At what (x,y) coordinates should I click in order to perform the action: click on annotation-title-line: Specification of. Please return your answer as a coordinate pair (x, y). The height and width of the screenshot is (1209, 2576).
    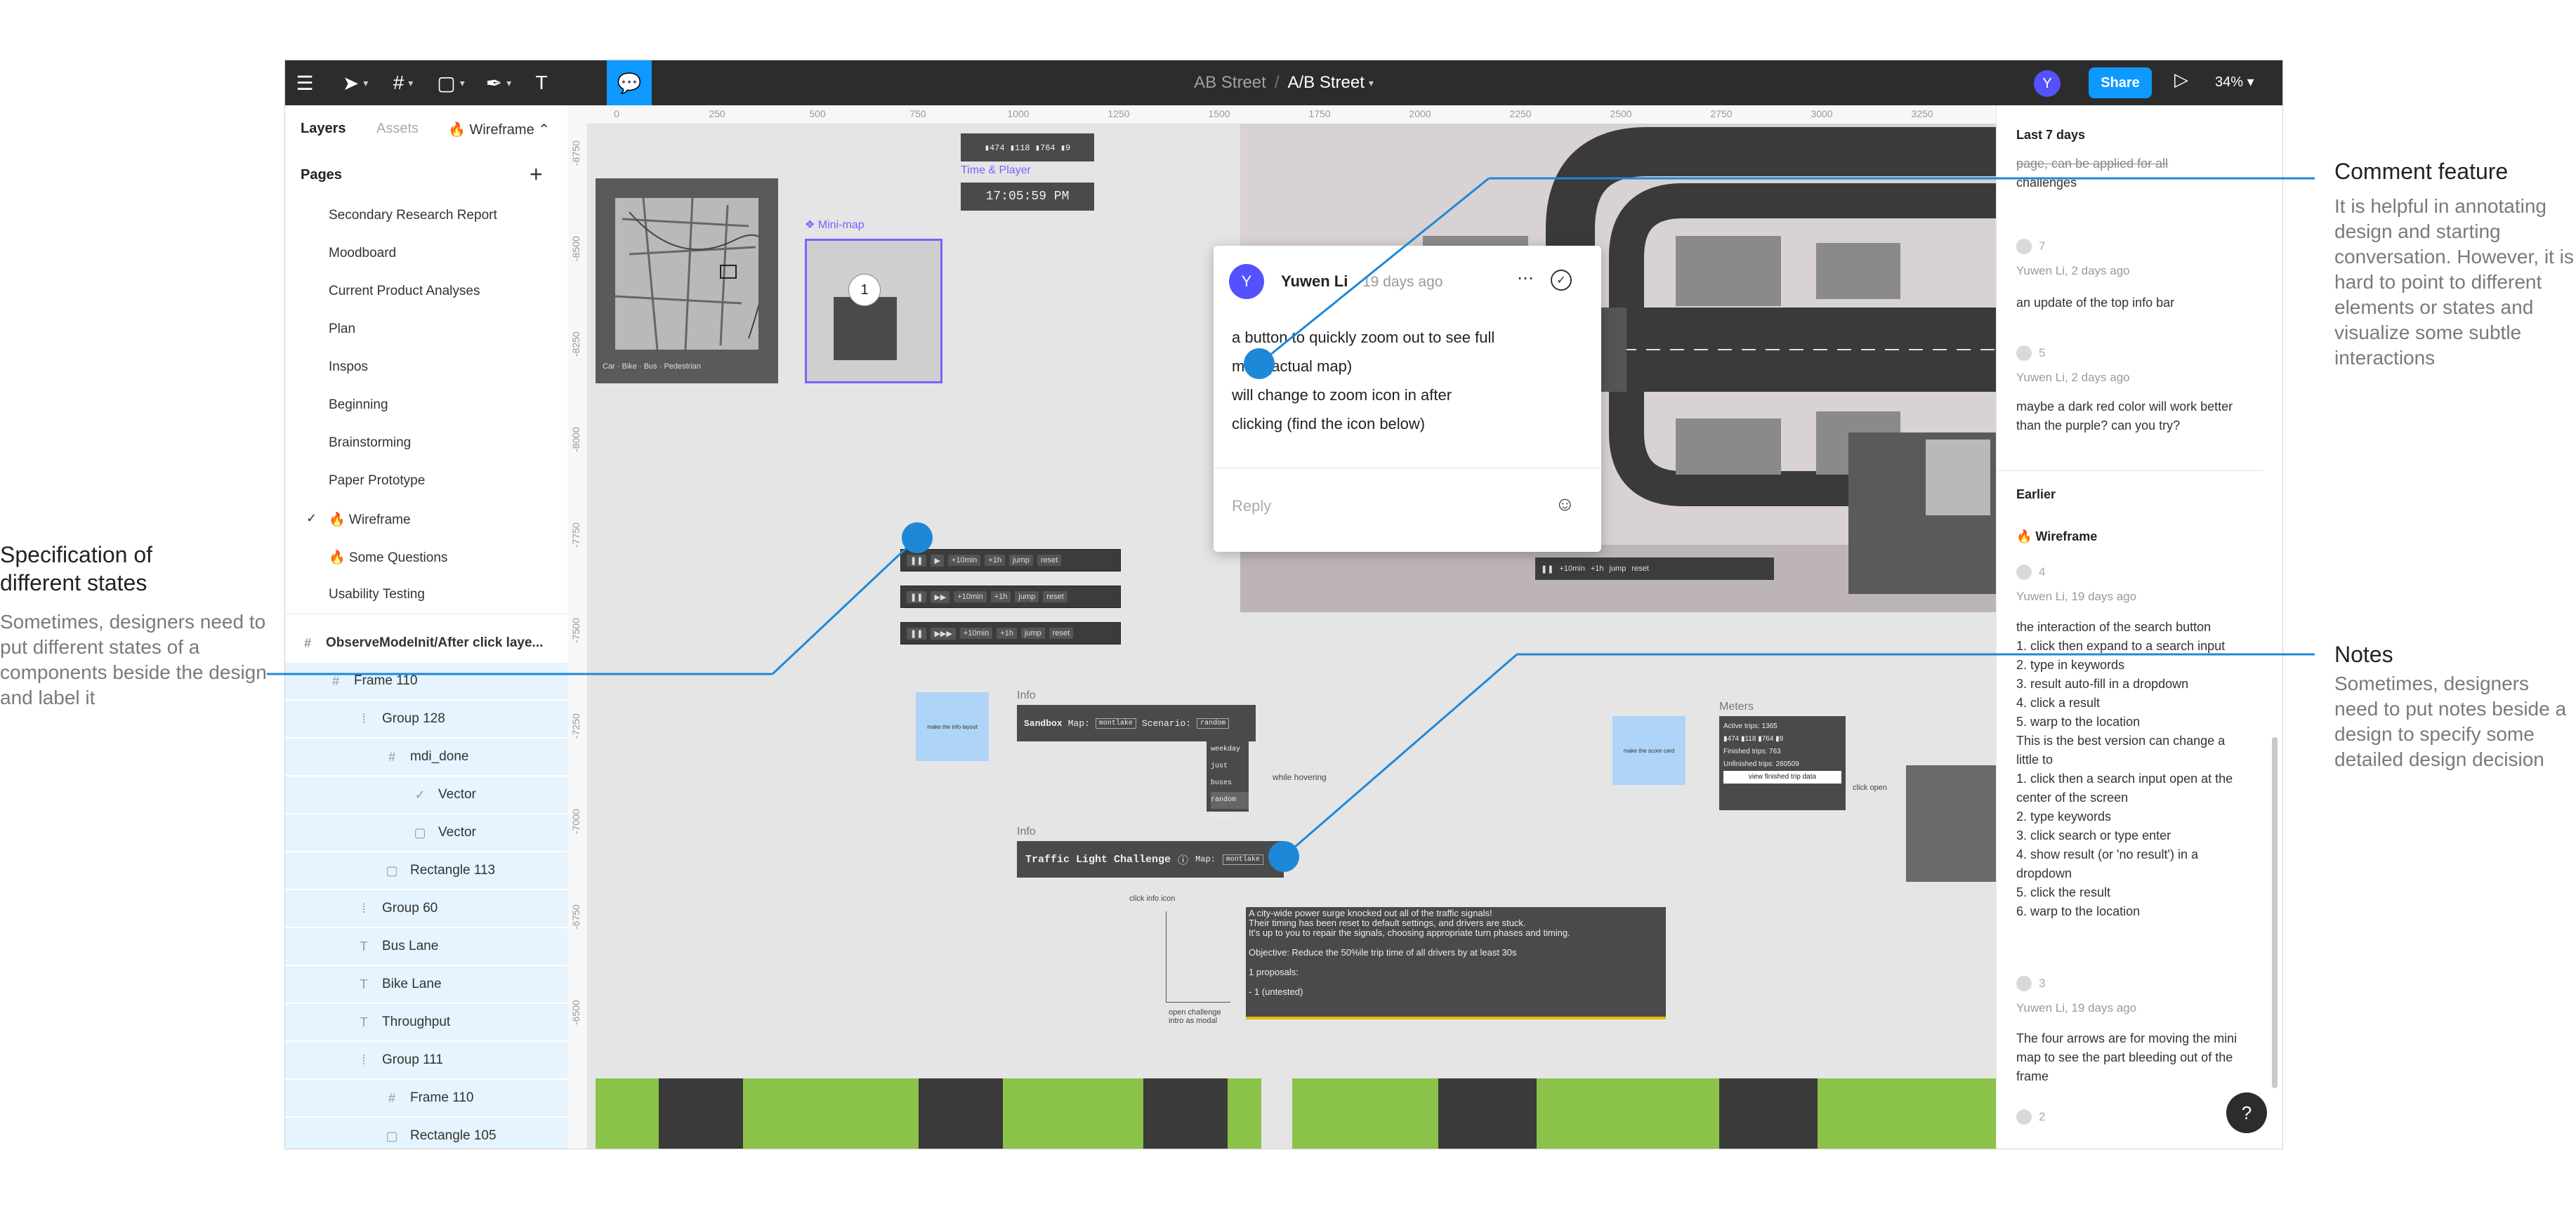
    Looking at the image, I should click on (76, 554).